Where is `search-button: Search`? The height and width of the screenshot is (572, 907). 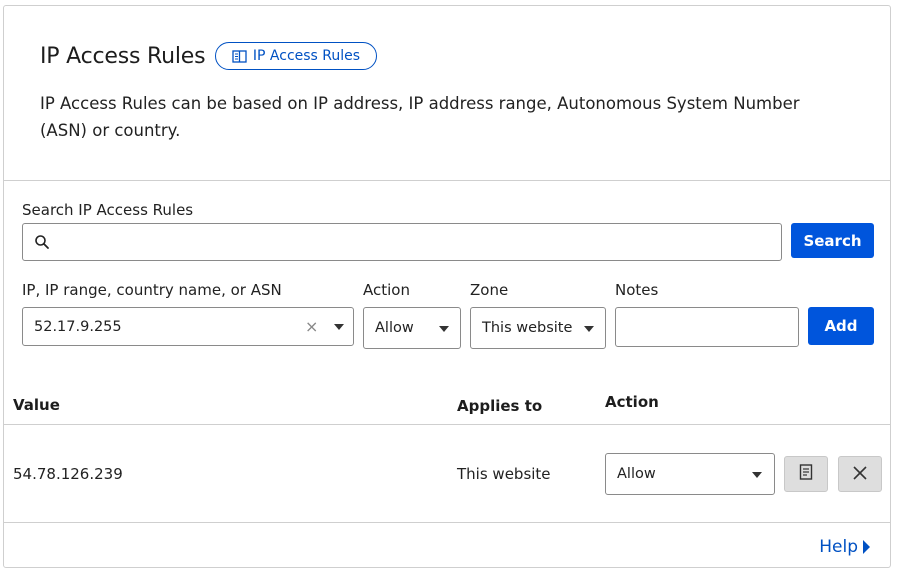 search-button: Search is located at coordinates (832, 240).